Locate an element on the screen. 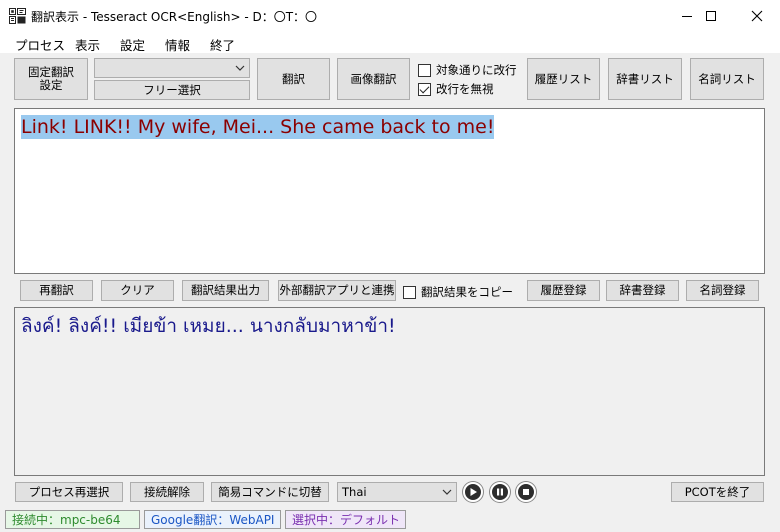 The height and width of the screenshot is (532, 780). status-selection: 選択中：デフォルト is located at coordinates (345, 519).